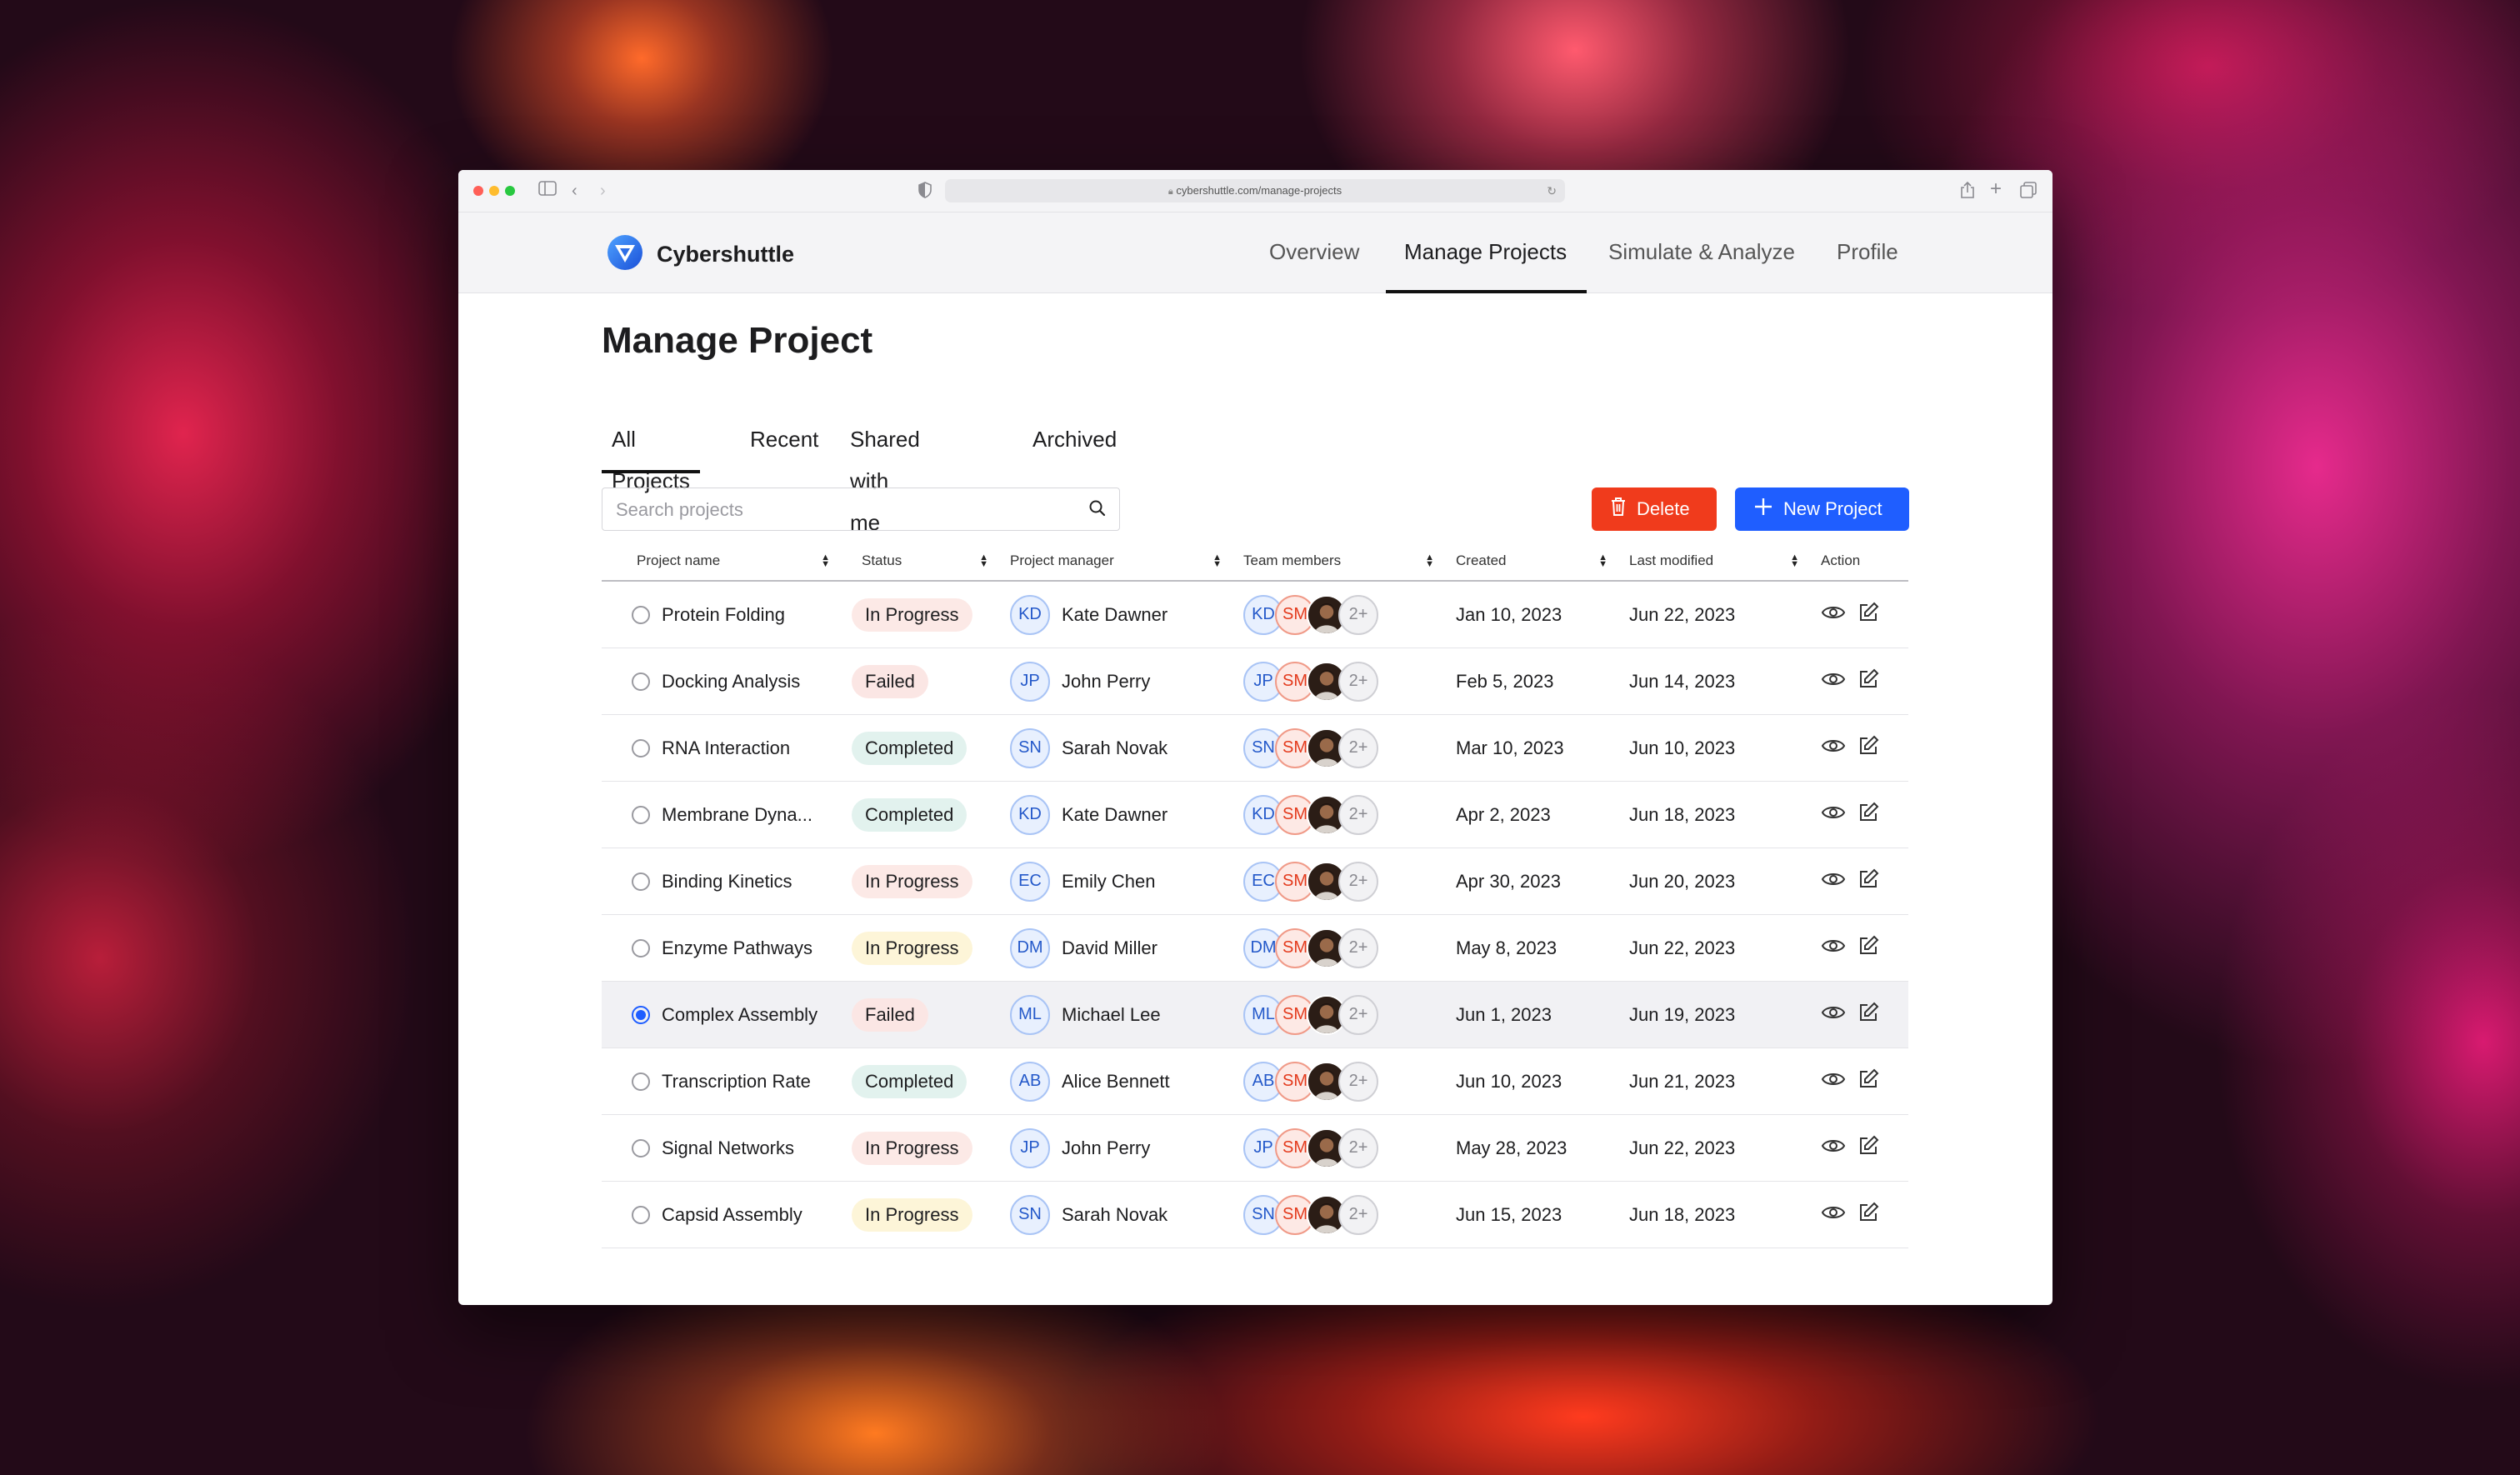 This screenshot has width=2520, height=1475. What do you see at coordinates (728, 1148) in the screenshot?
I see `project-name: Signal Networks` at bounding box center [728, 1148].